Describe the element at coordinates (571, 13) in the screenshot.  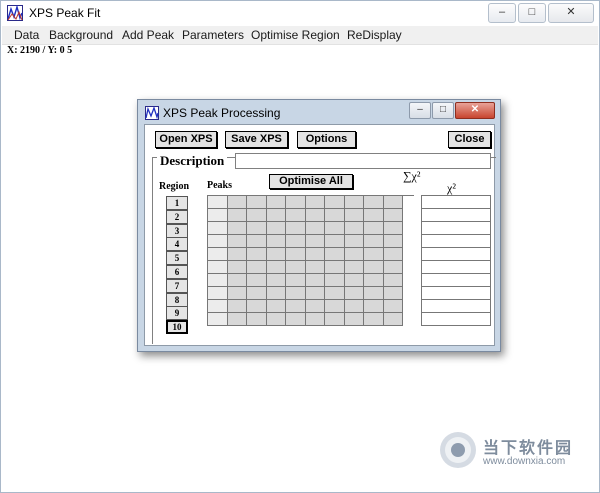
I see `close-button: ✕` at that location.